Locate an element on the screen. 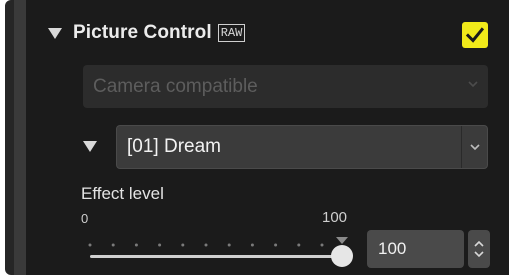 The height and width of the screenshot is (275, 513). slider-tick-dots is located at coordinates (206, 245).